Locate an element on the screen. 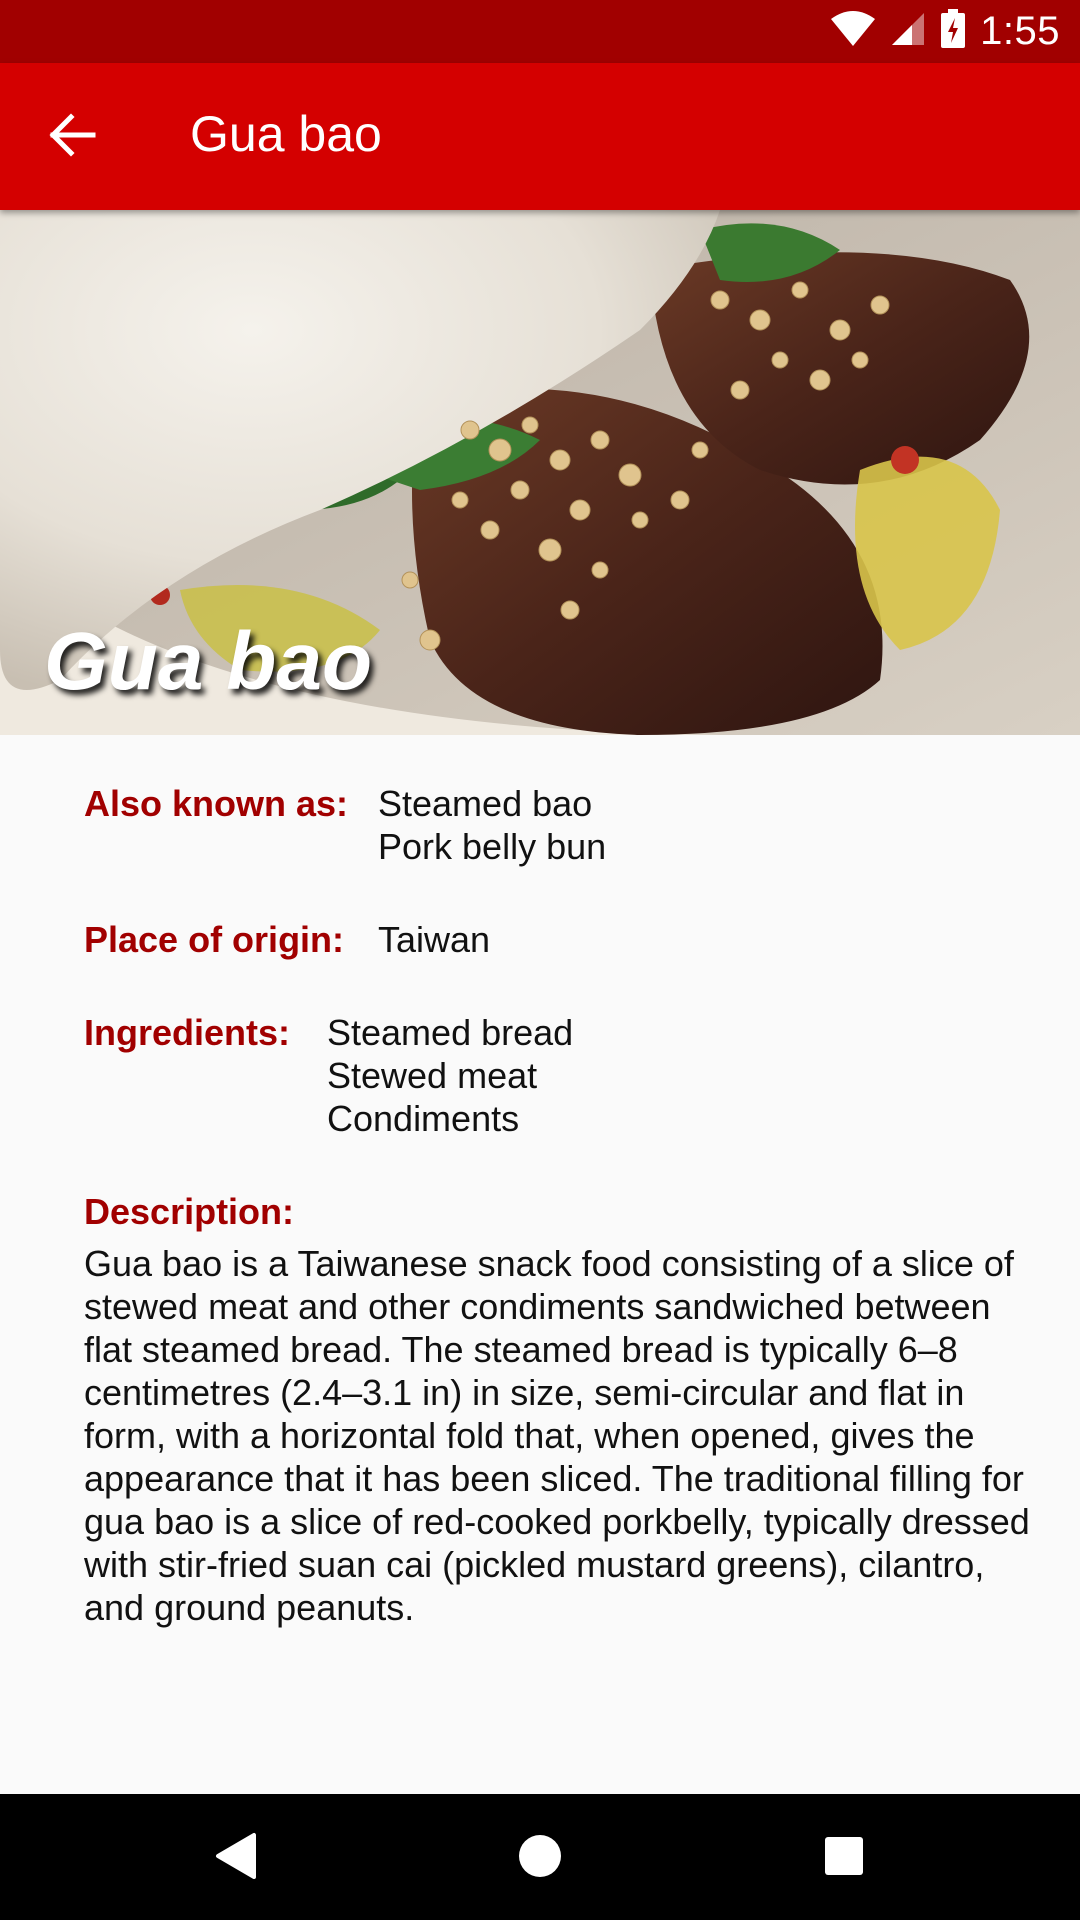  also-known-as-value: Pork belly bun is located at coordinates (492, 846).